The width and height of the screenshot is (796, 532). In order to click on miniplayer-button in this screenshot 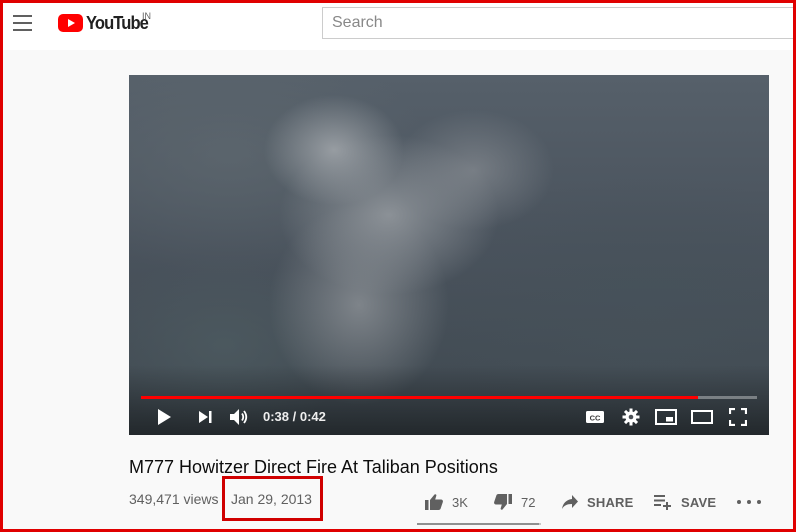, I will do `click(666, 417)`.